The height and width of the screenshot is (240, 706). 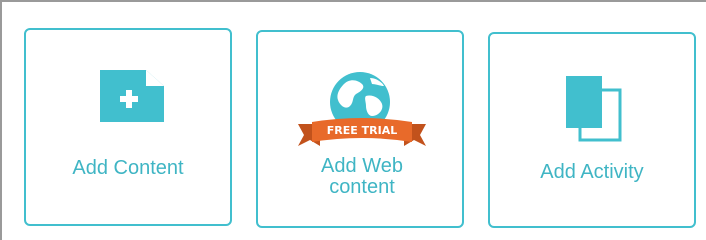 I want to click on globe-icon: FREE TRIAL, so click(x=362, y=109).